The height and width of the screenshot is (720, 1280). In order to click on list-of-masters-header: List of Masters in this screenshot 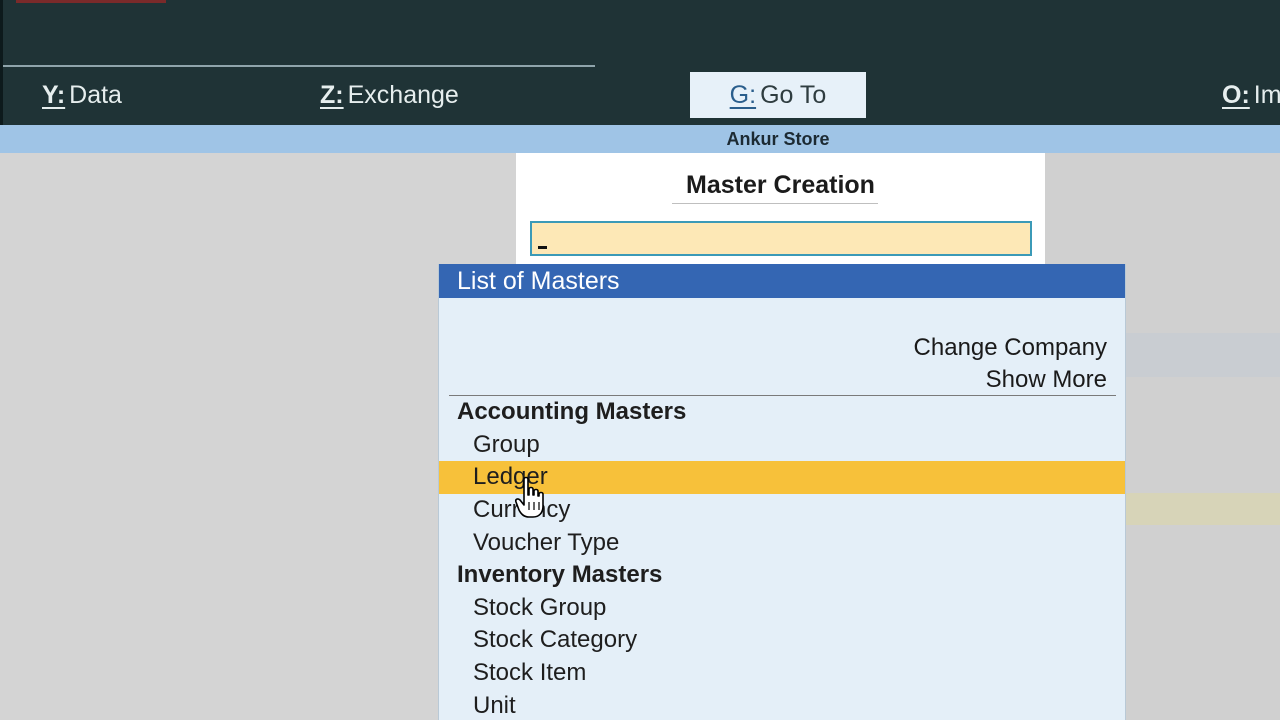, I will do `click(782, 281)`.